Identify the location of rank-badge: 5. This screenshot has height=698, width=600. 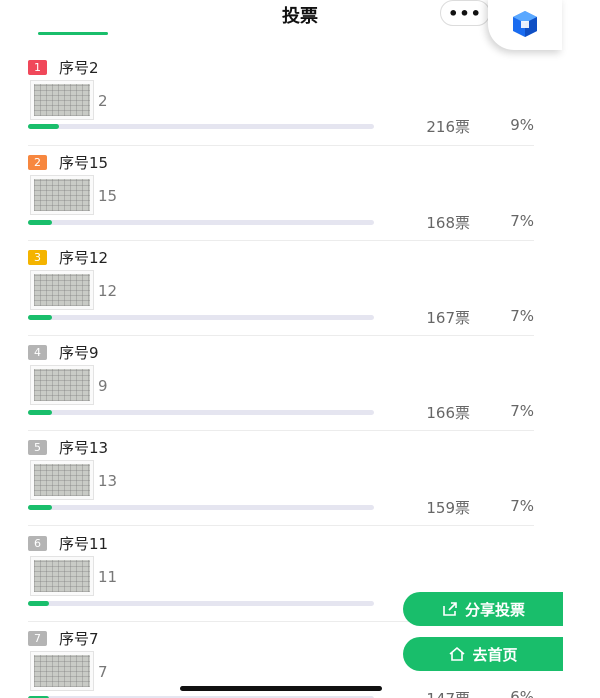
(37, 447).